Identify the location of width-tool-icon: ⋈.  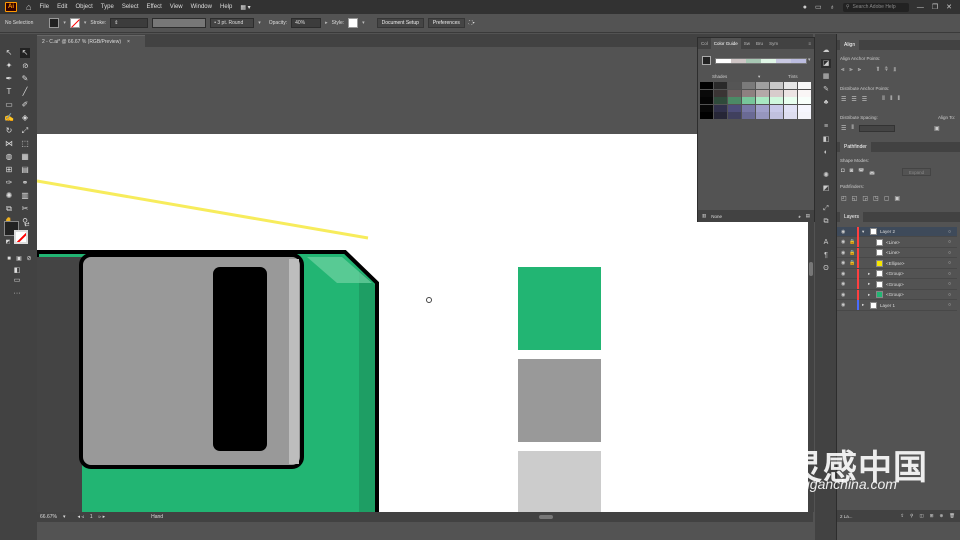
(9, 144).